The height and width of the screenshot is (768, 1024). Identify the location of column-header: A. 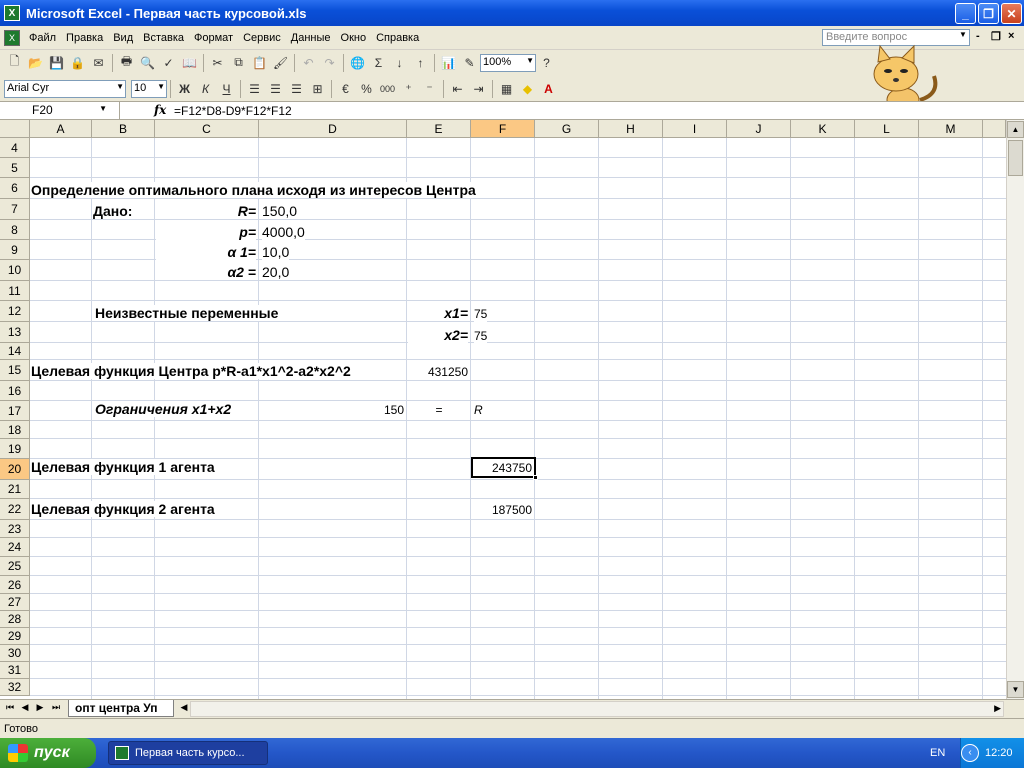
(61, 129).